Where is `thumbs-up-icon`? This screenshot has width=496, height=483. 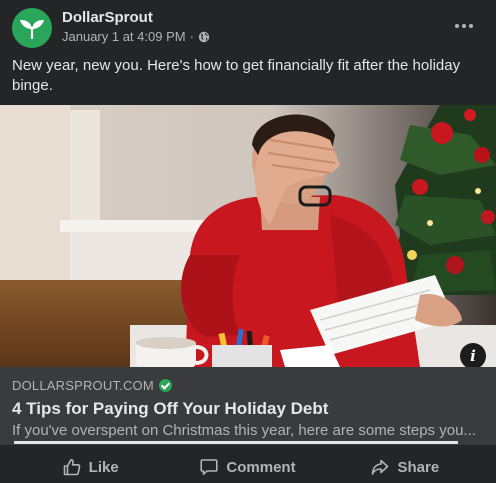
thumbs-up-icon is located at coordinates (72, 467).